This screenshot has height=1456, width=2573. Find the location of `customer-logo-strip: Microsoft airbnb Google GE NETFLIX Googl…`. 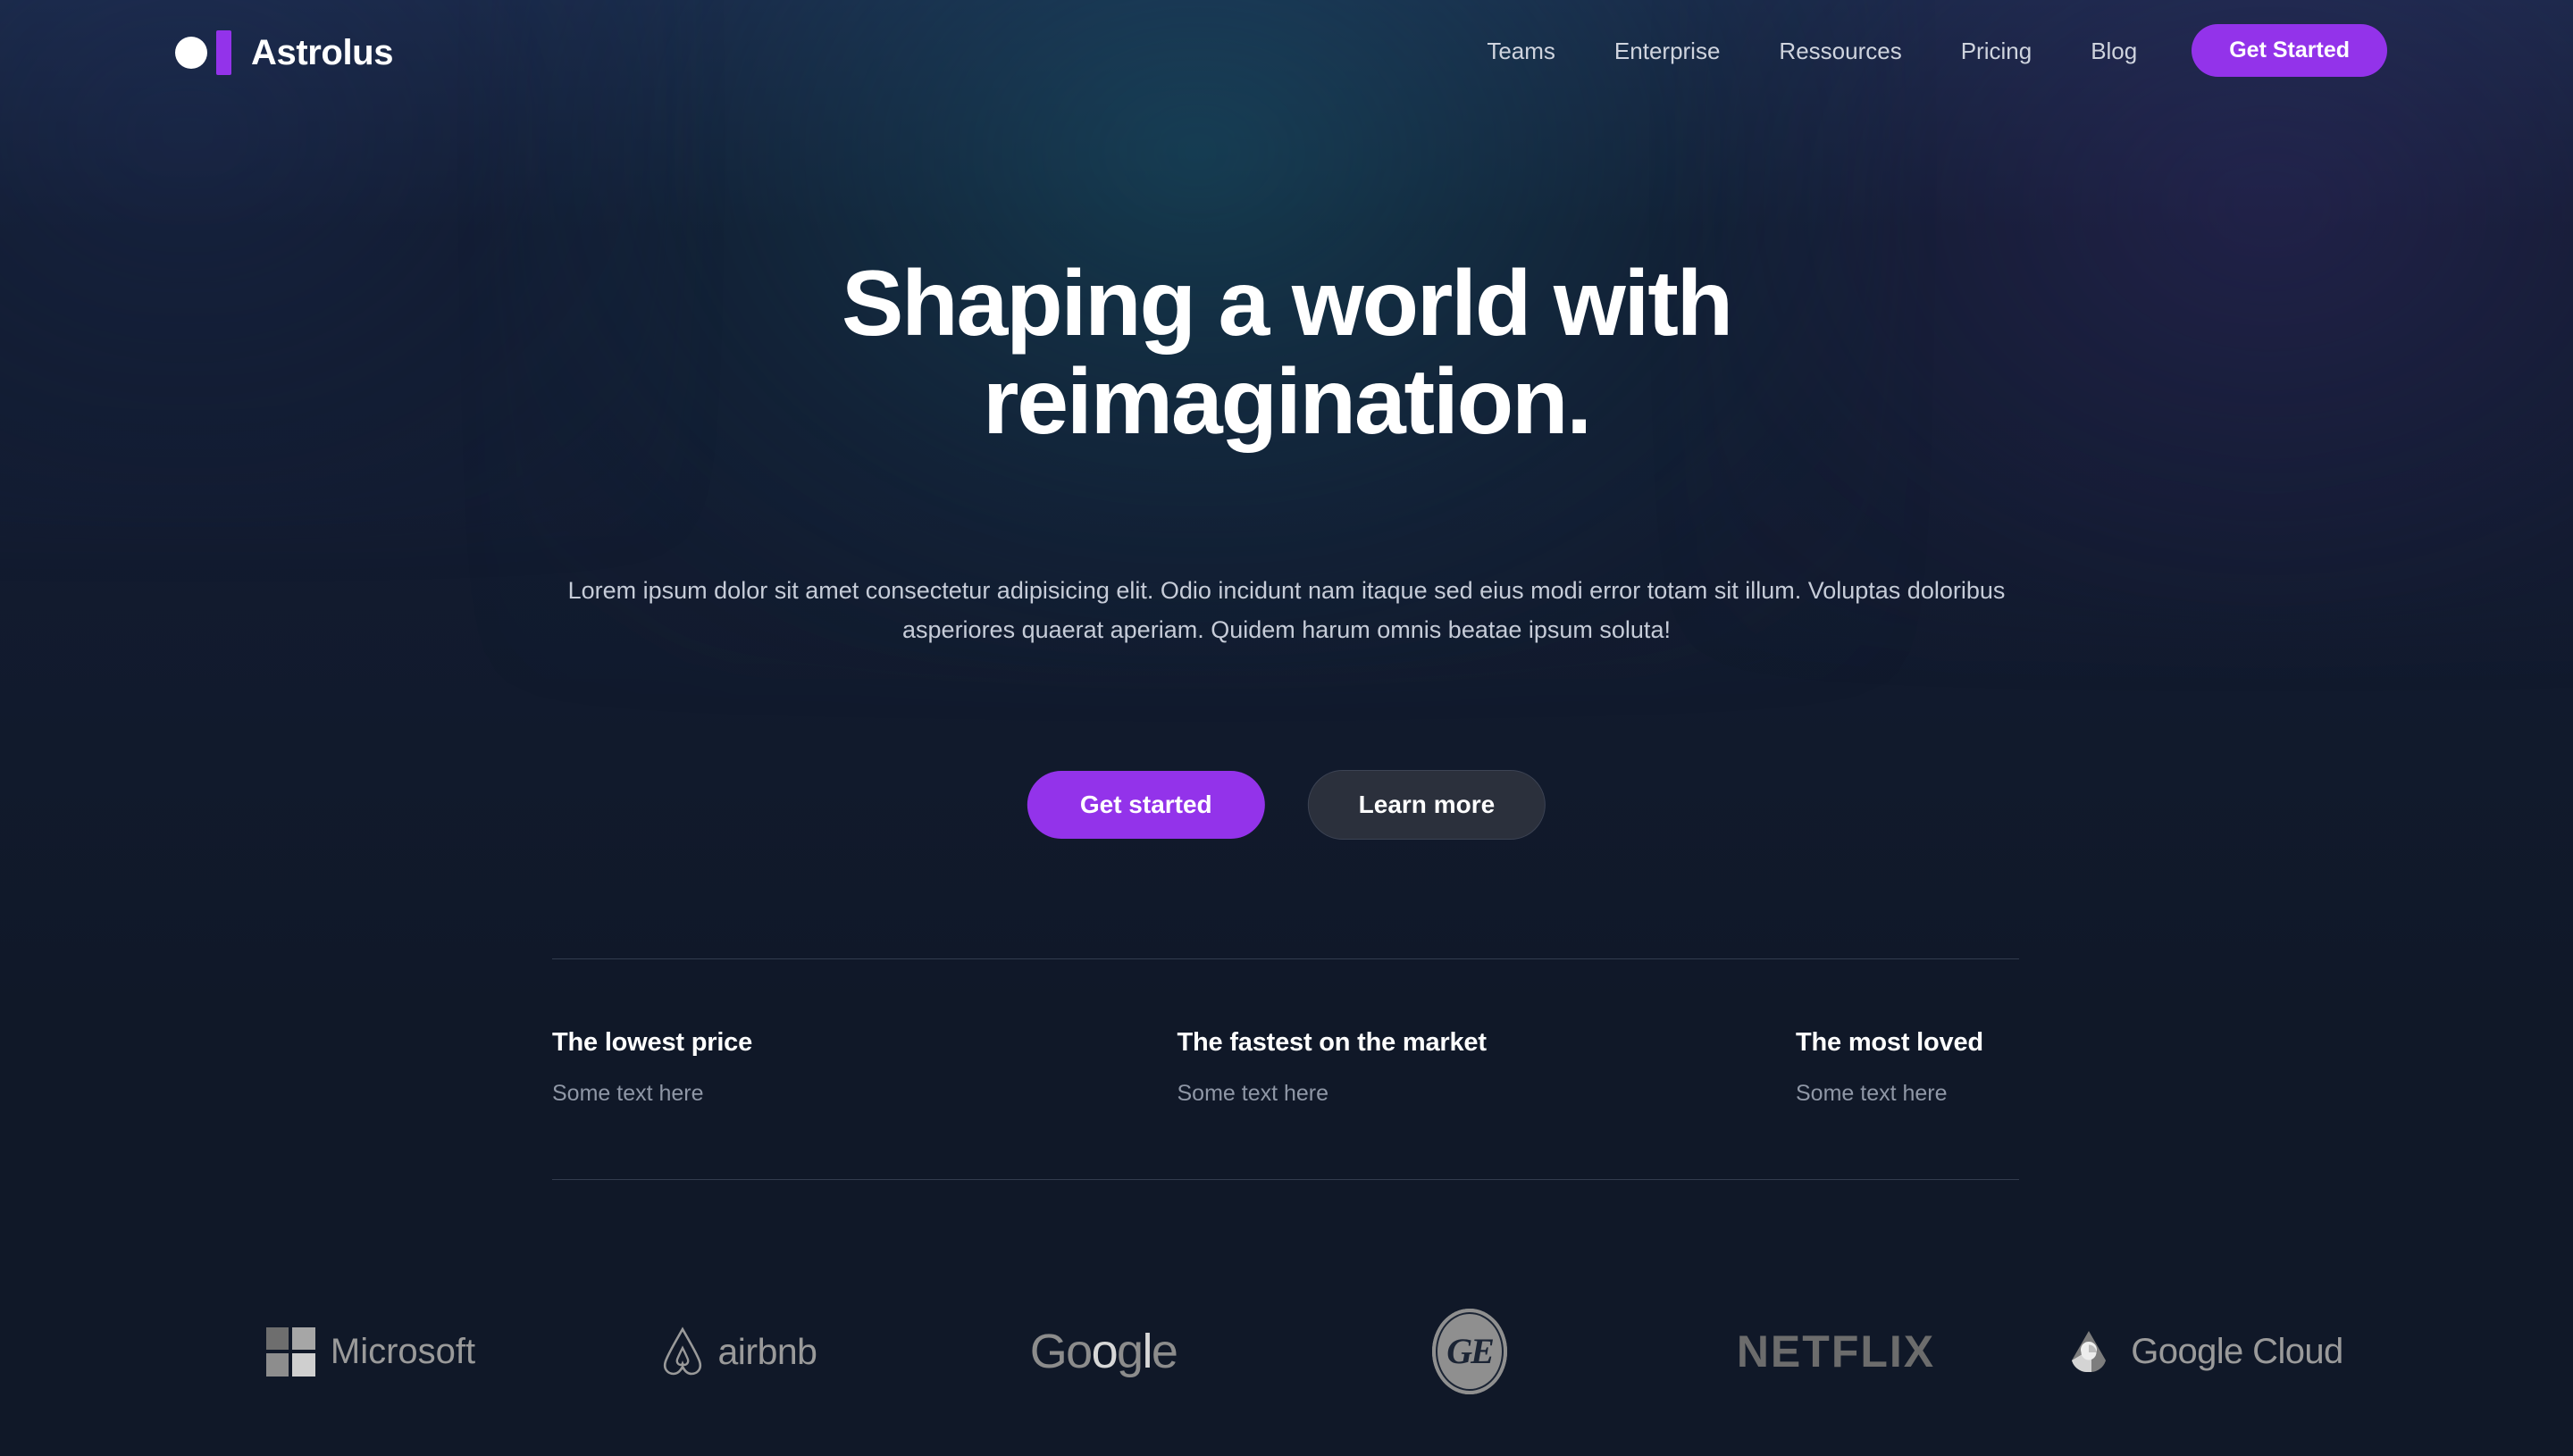

customer-logo-strip: Microsoft airbnb Google GE NETFLIX Googl… is located at coordinates (1286, 1351).